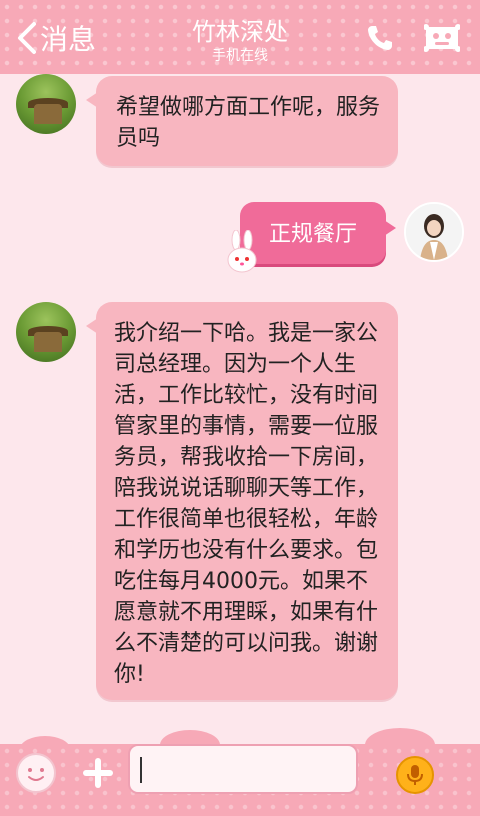 The height and width of the screenshot is (816, 480). I want to click on message-text: 正规餐厅, so click(312, 234).